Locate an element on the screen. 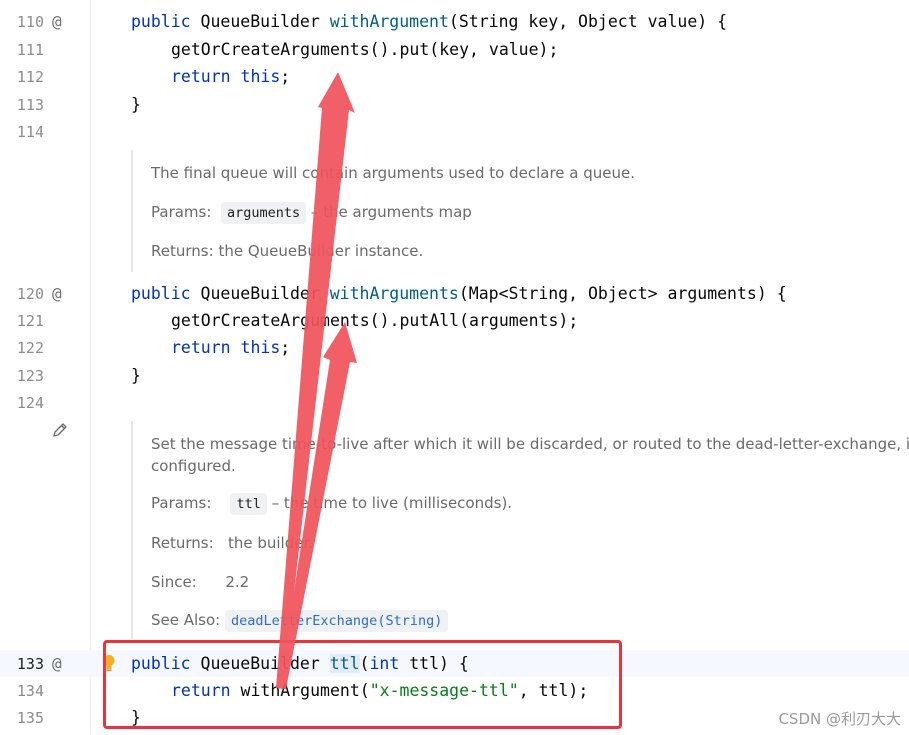 The width and height of the screenshot is (909, 735). line-number: 123 is located at coordinates (22, 376).